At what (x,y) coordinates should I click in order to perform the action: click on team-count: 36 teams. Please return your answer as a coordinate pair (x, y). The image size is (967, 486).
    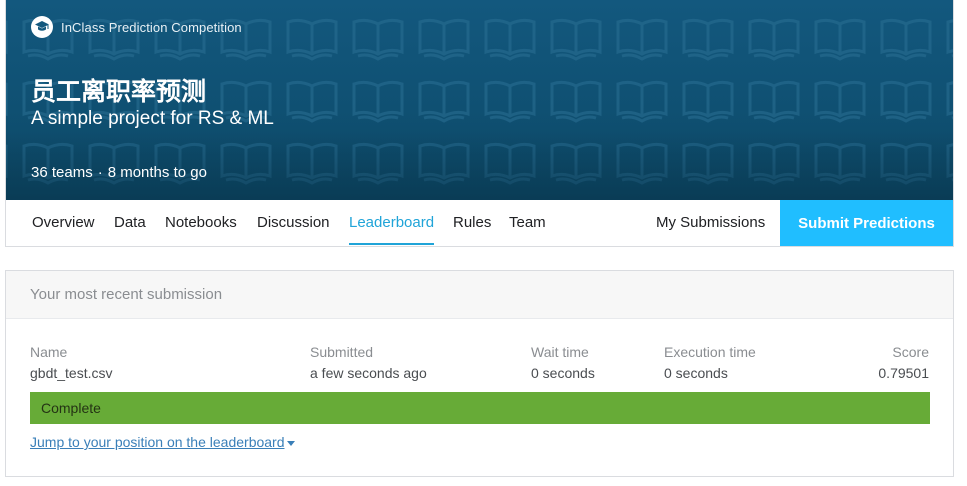
    Looking at the image, I should click on (62, 172).